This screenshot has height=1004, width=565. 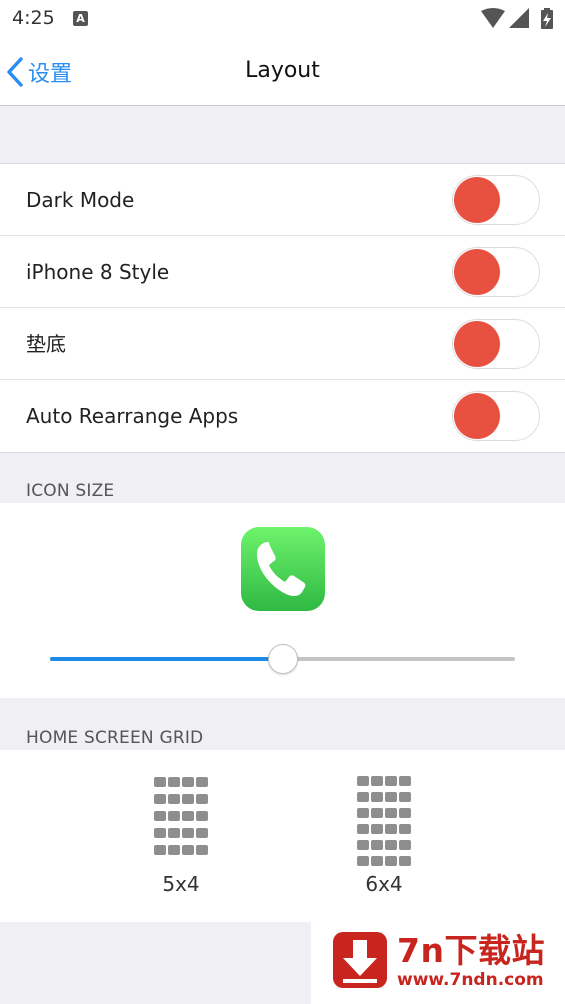 I want to click on status-icons, so click(x=517, y=18).